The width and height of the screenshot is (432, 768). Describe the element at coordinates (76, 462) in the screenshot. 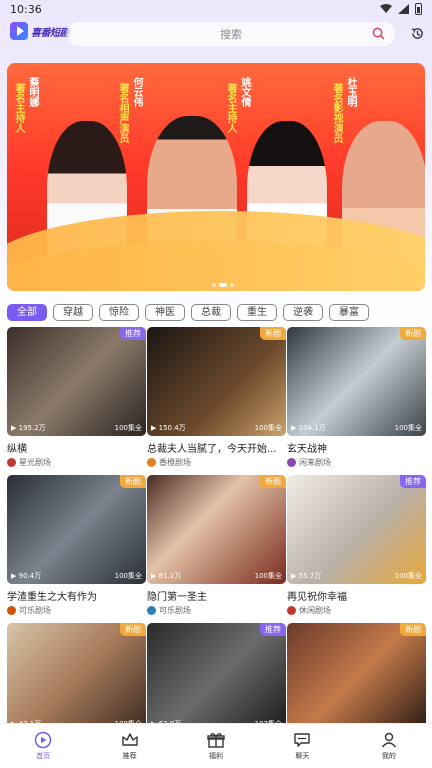

I see `drama-studio: 星光剧场` at that location.